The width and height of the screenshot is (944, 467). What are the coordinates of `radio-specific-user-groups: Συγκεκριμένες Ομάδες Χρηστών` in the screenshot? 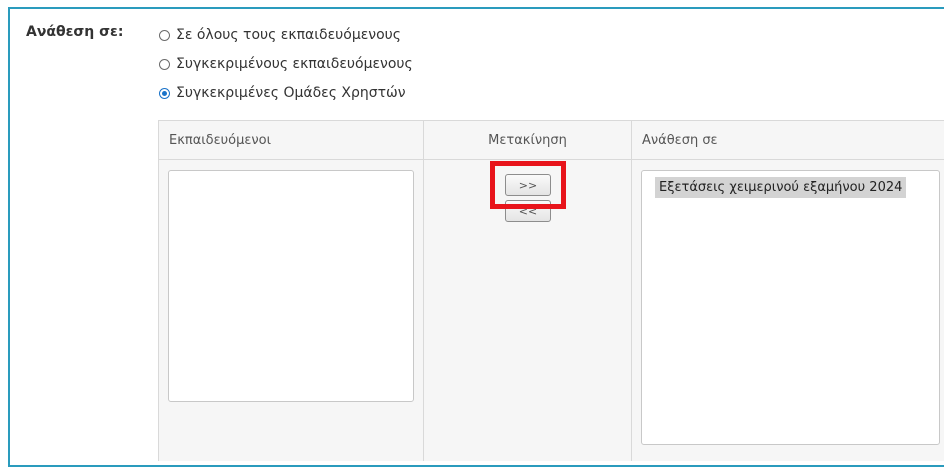 It's located at (286, 93).